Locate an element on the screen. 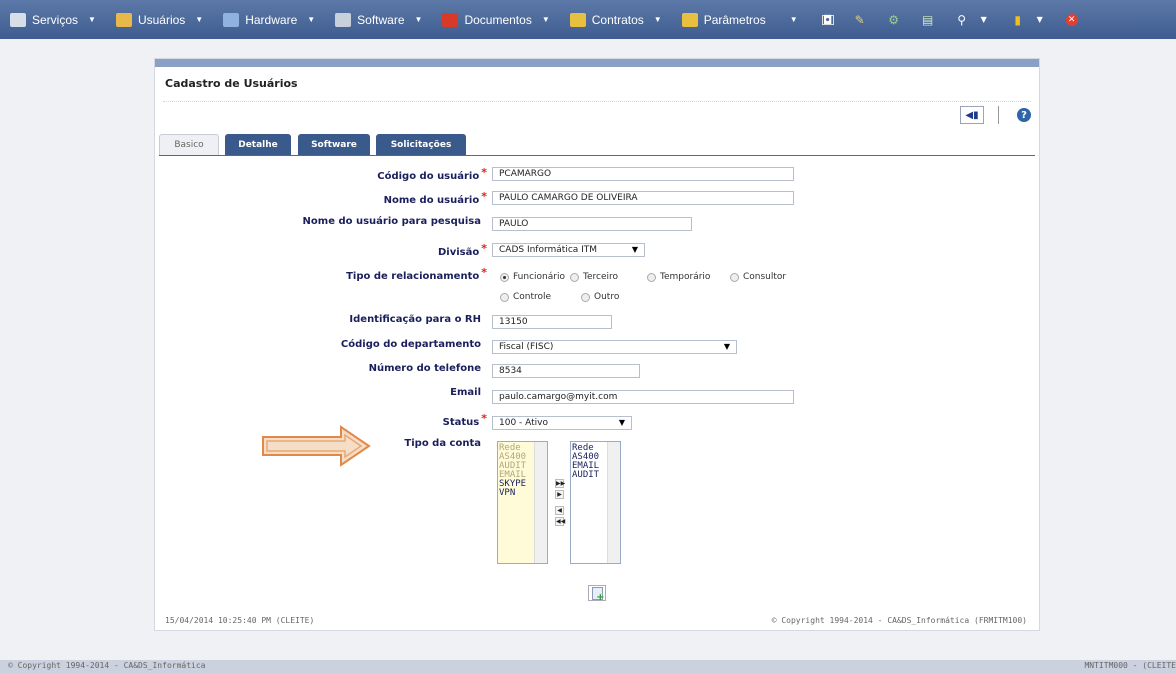 Image resolution: width=1176 pixels, height=673 pixels. label-text: Código do usuário is located at coordinates (428, 176).